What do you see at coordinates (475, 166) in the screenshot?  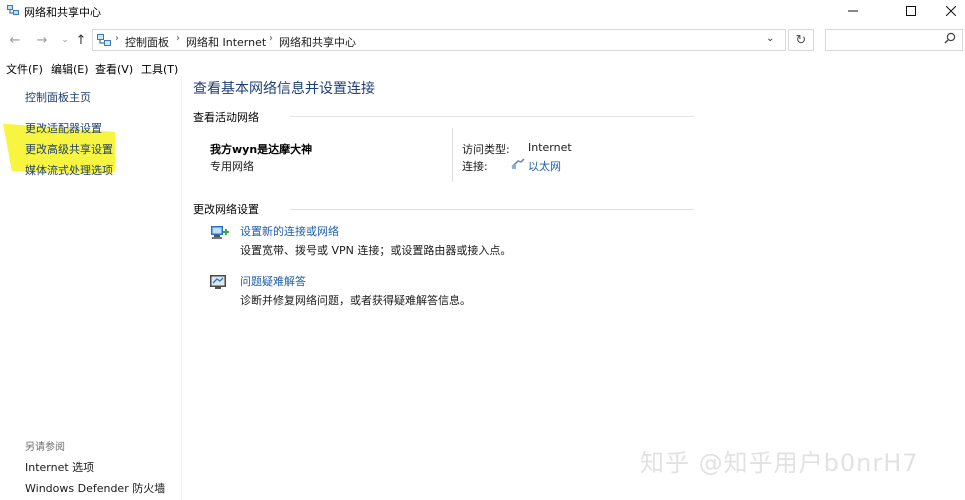 I see `connection-label: 连接:` at bounding box center [475, 166].